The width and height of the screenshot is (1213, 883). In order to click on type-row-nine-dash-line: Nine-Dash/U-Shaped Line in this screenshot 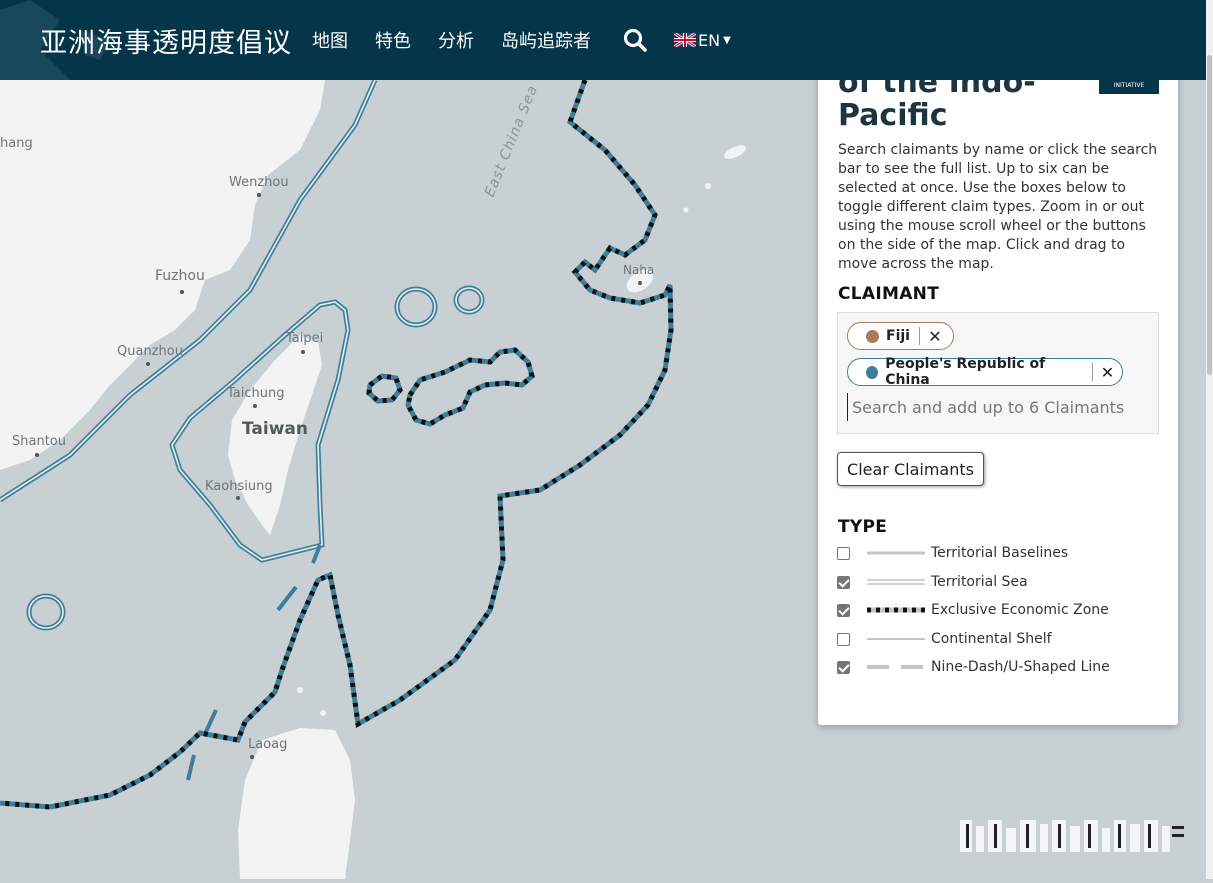, I will do `click(973, 667)`.